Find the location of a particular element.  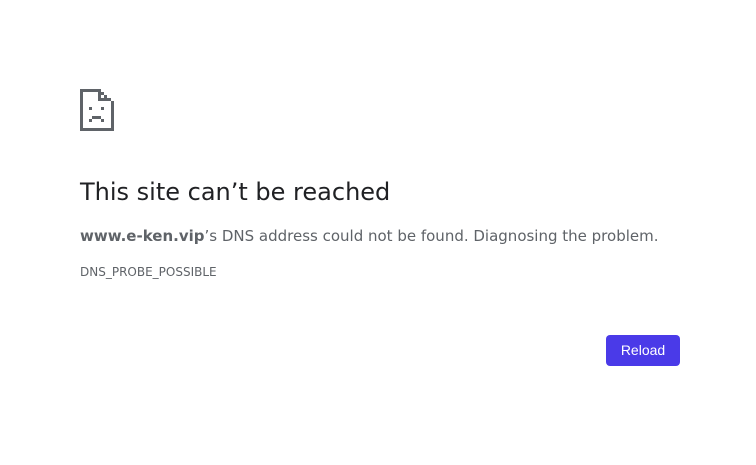

page-title: This site can’t be reached is located at coordinates (235, 192).